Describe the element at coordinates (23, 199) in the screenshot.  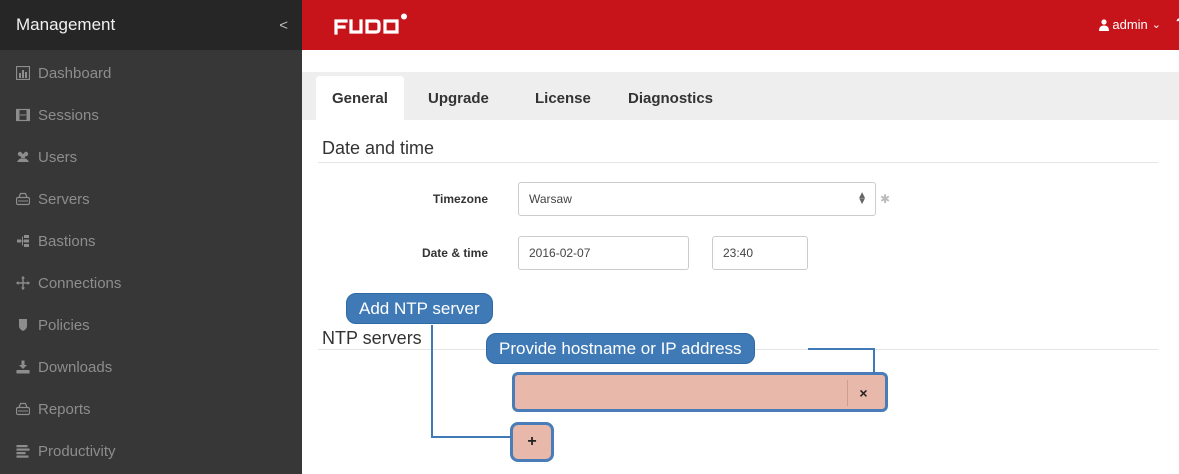
I see `servers-icon` at that location.